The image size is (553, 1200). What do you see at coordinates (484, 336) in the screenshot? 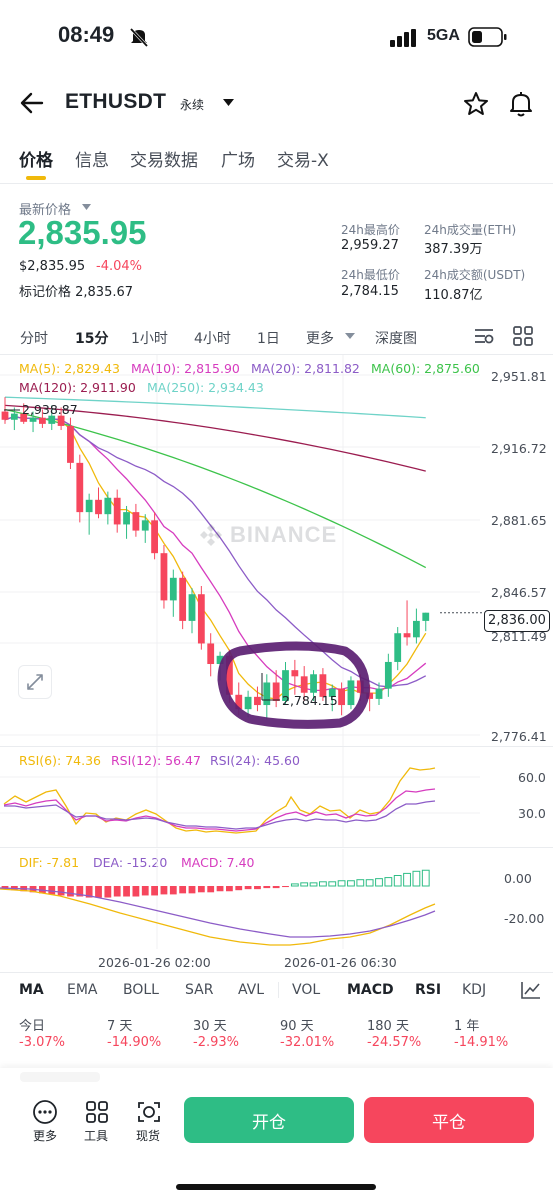
I see `indicator-settings-icon` at bounding box center [484, 336].